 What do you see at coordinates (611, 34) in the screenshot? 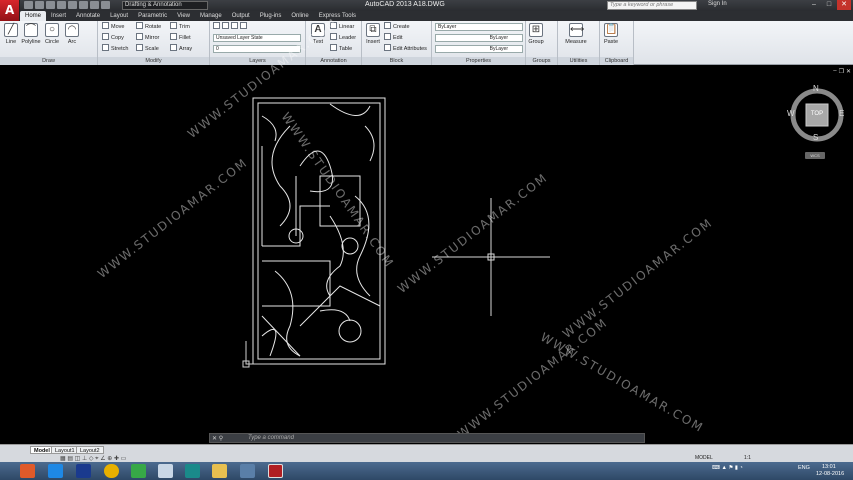
I see `paste-button: 📋 Paste` at bounding box center [611, 34].